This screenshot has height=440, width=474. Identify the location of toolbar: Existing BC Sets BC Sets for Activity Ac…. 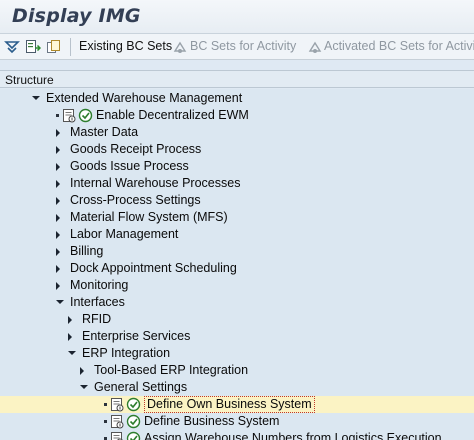
(237, 47).